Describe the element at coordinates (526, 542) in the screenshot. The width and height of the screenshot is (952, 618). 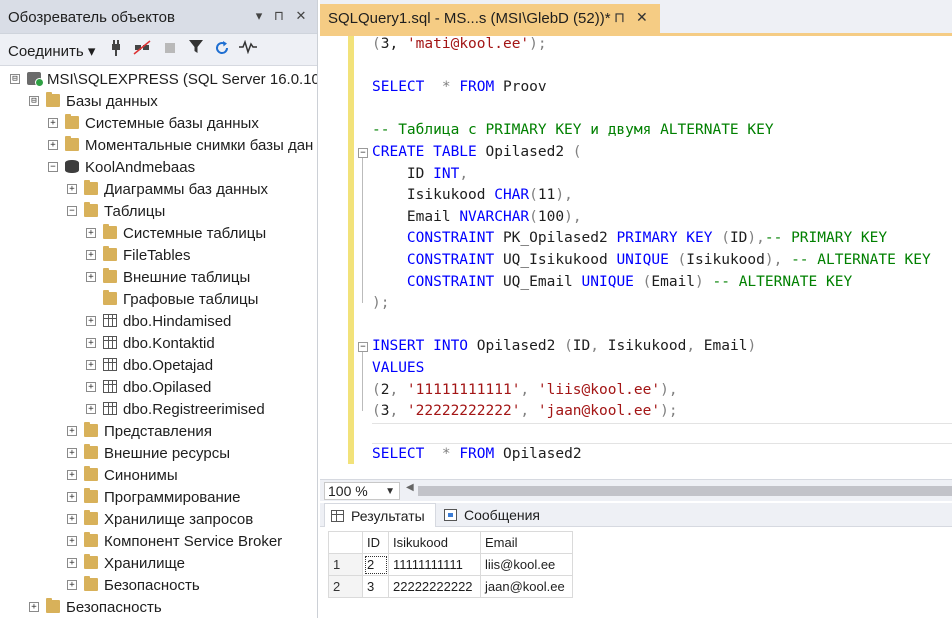
I see `column-header-email: Email` at that location.